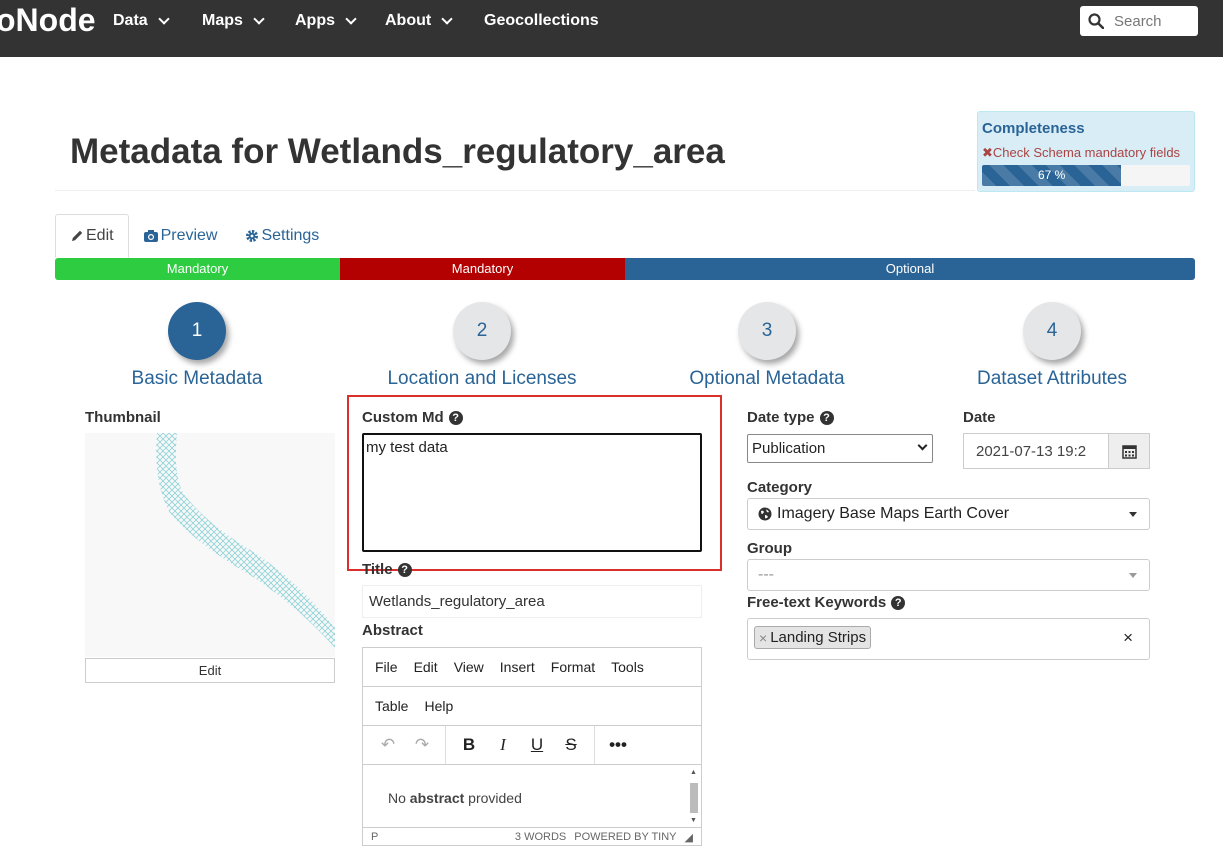  Describe the element at coordinates (693, 772) in the screenshot. I see `scroll-up-icon: ▲` at that location.